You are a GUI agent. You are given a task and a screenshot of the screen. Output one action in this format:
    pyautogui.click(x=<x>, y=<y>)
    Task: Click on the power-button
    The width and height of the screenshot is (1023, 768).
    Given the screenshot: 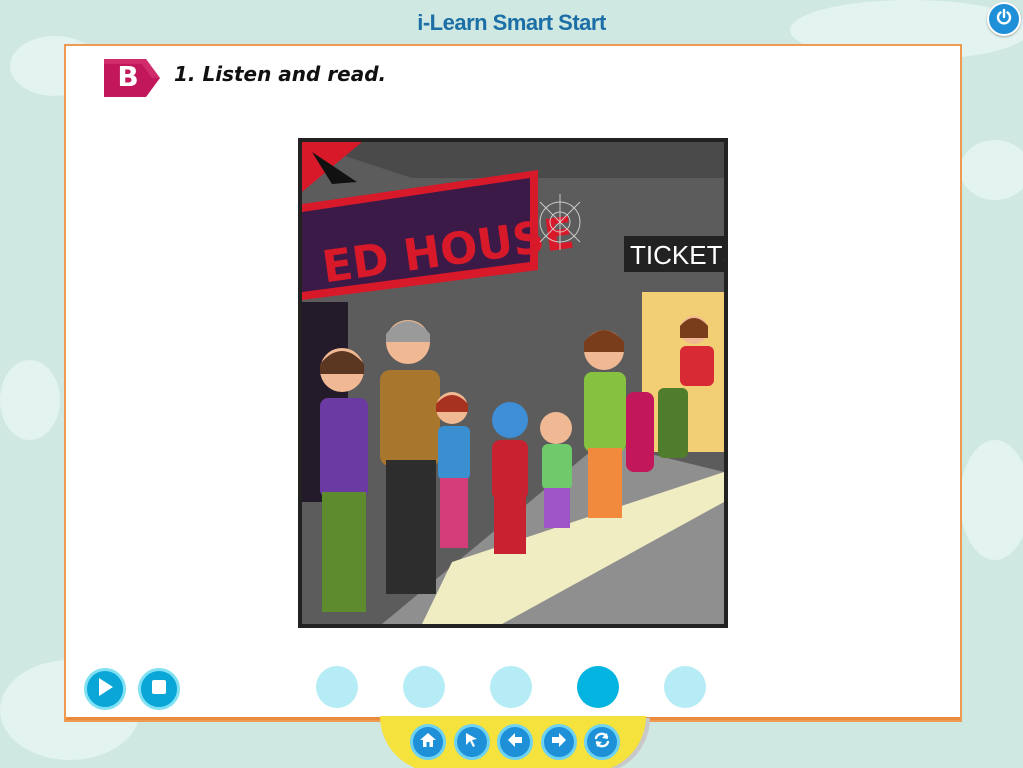 What is the action you would take?
    pyautogui.click(x=1004, y=19)
    